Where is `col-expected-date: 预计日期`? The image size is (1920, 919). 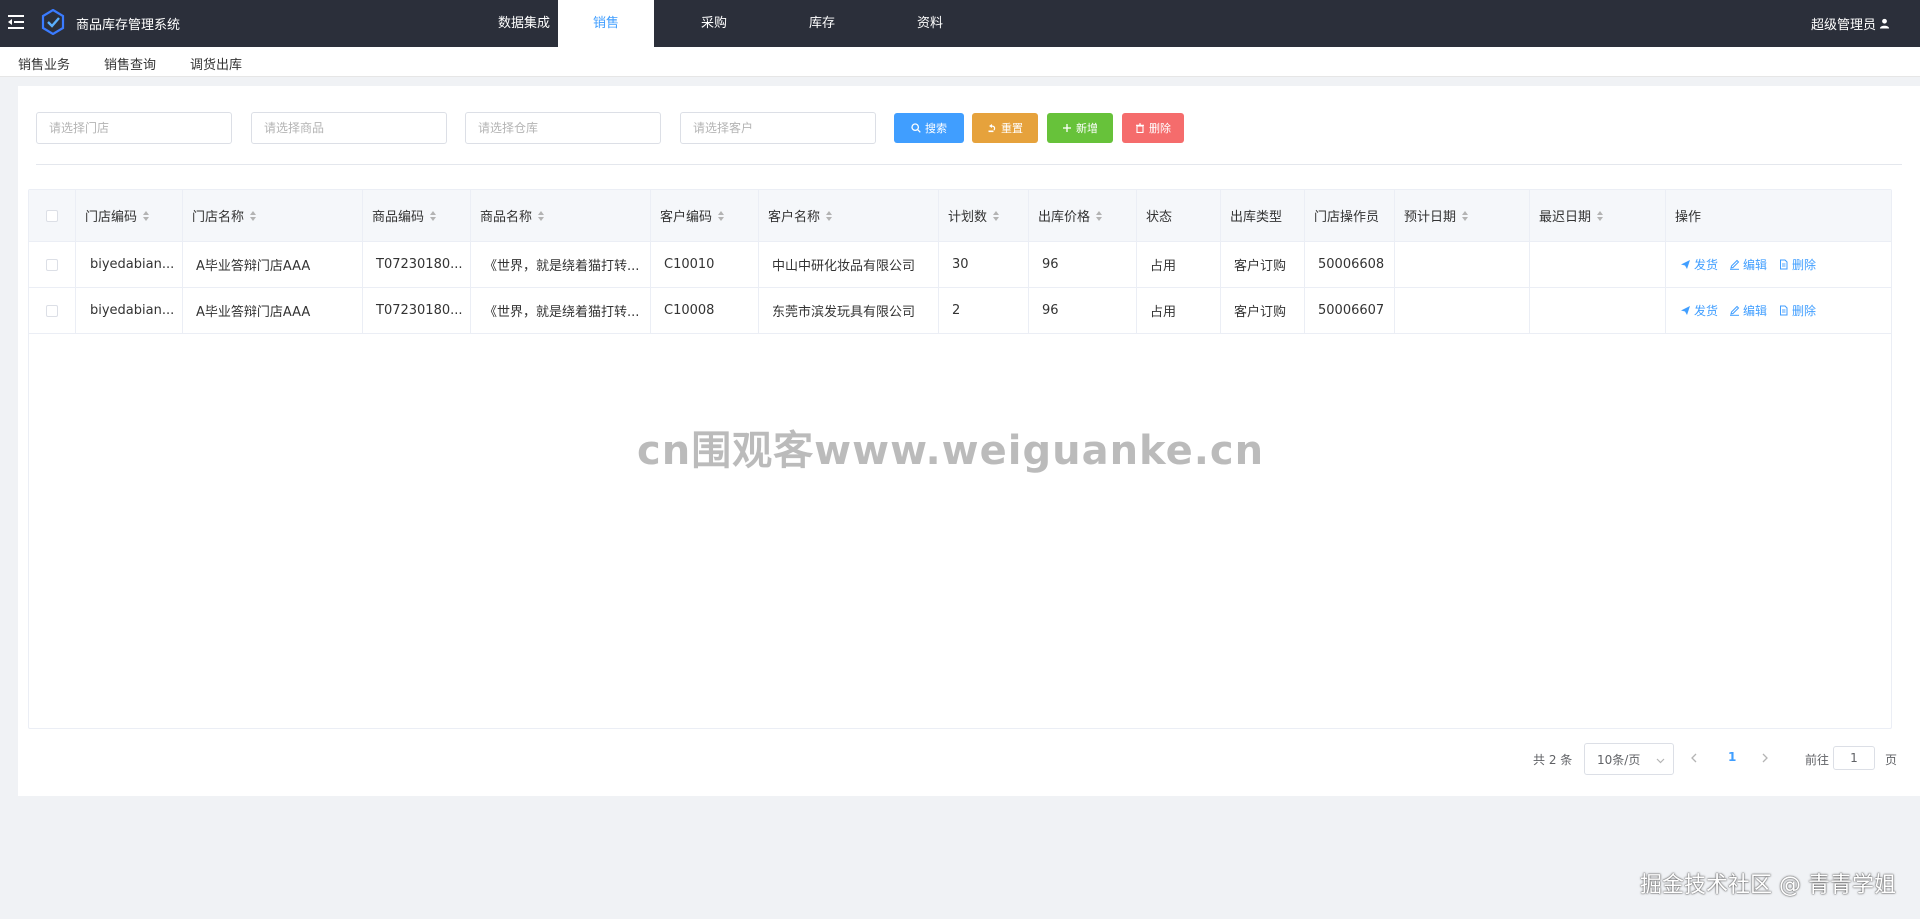
col-expected-date: 预计日期 is located at coordinates (1462, 215).